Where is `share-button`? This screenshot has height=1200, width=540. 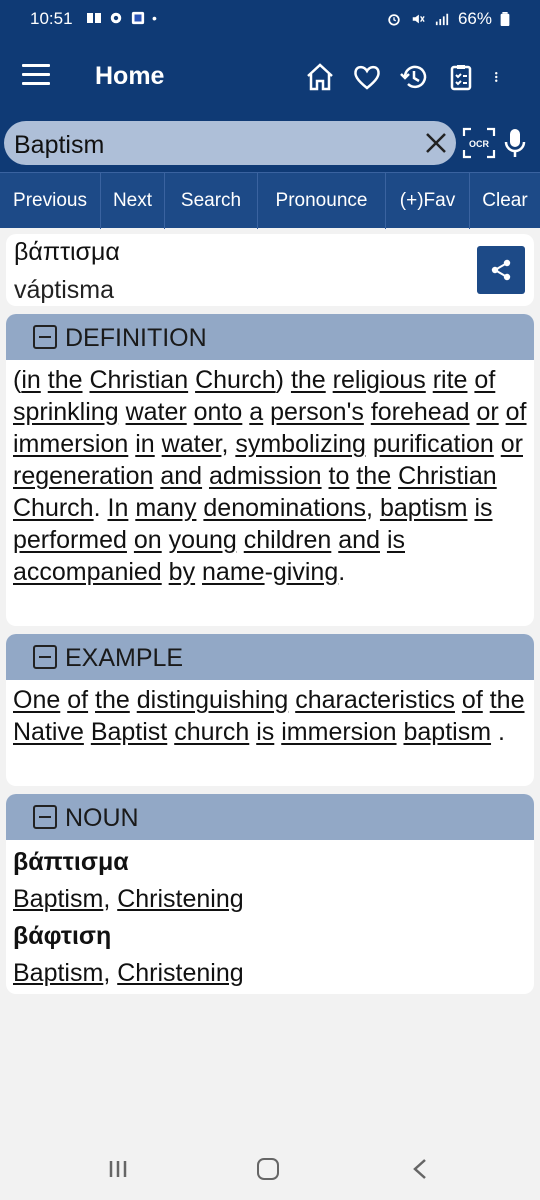
share-button is located at coordinates (501, 270).